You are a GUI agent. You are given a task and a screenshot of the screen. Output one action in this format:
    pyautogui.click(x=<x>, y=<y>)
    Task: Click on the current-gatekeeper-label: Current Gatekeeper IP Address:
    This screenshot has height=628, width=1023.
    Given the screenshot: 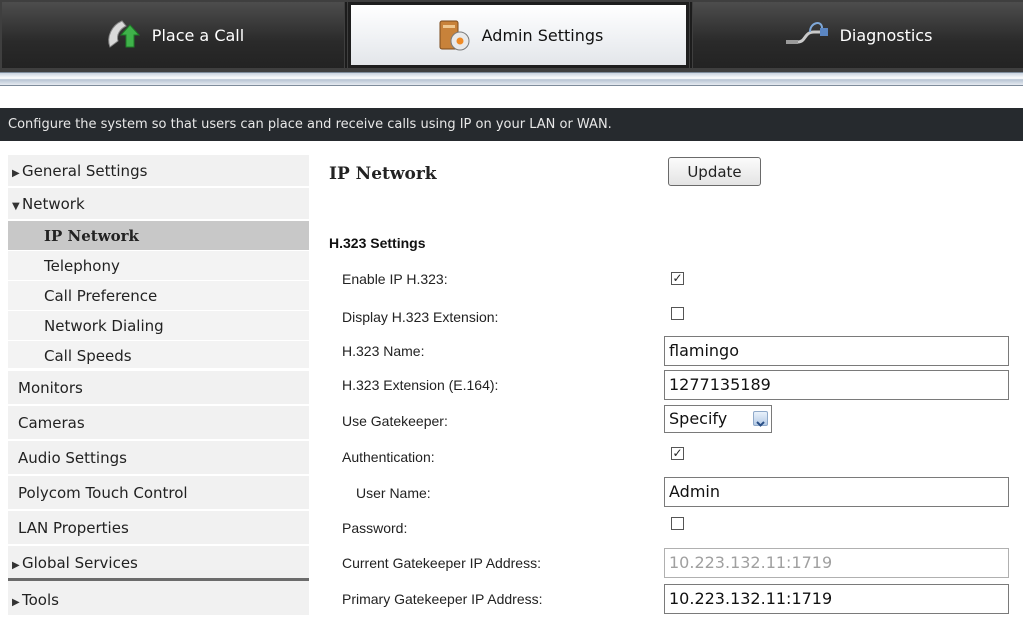 What is the action you would take?
    pyautogui.click(x=441, y=563)
    